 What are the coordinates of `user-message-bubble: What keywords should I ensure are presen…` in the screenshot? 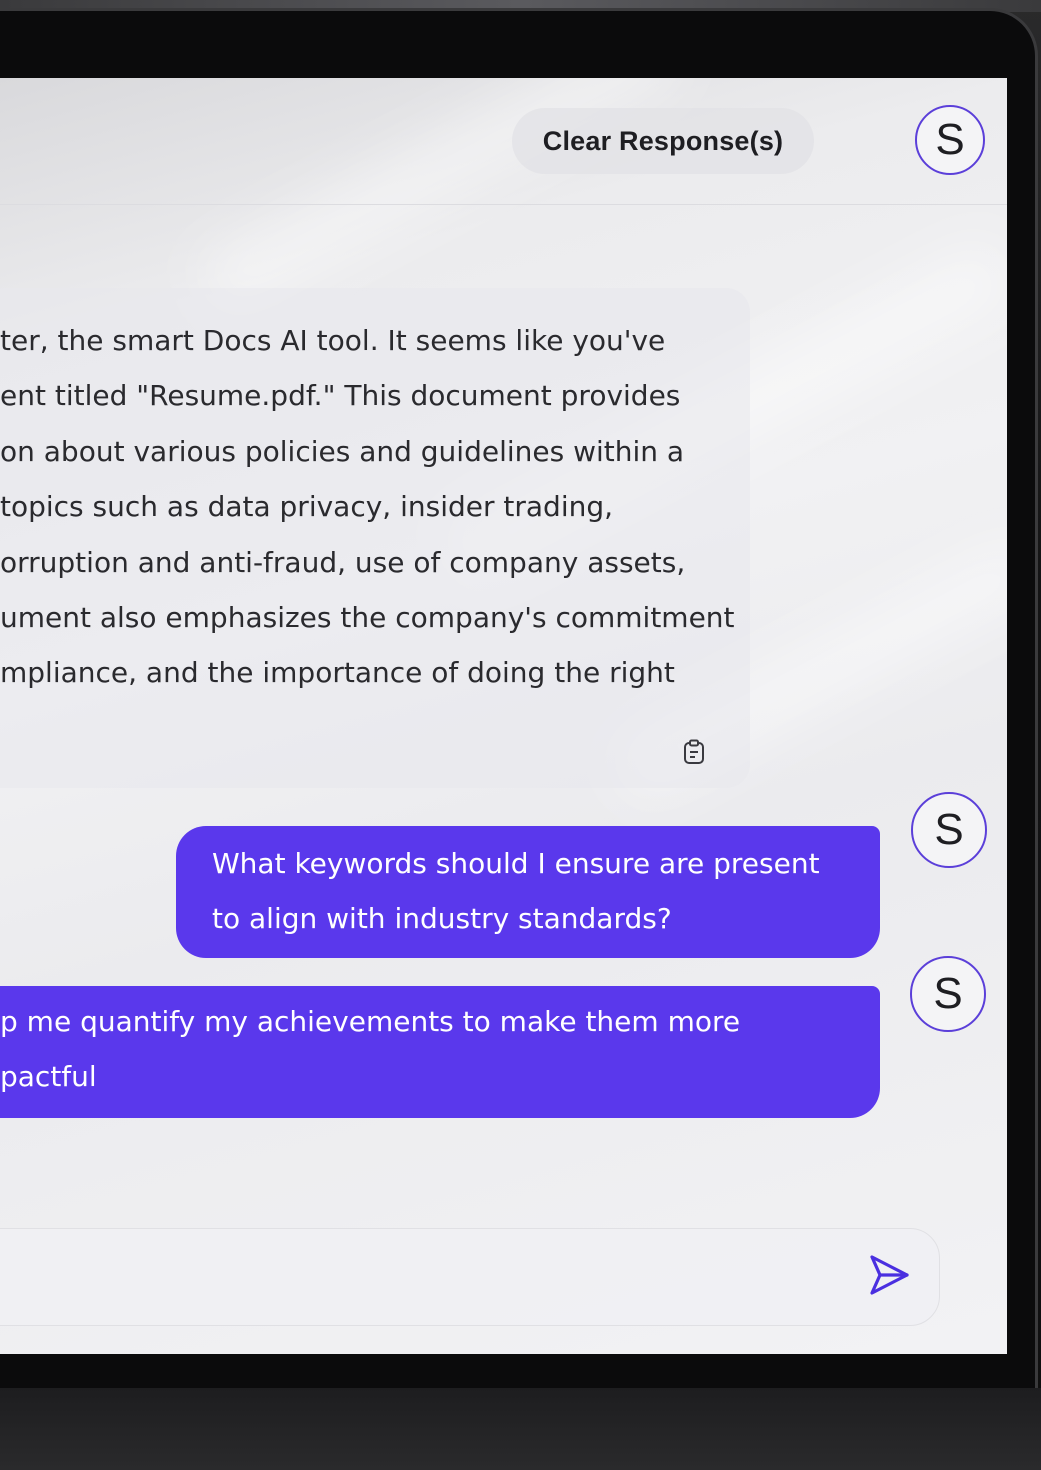 It's located at (528, 892).